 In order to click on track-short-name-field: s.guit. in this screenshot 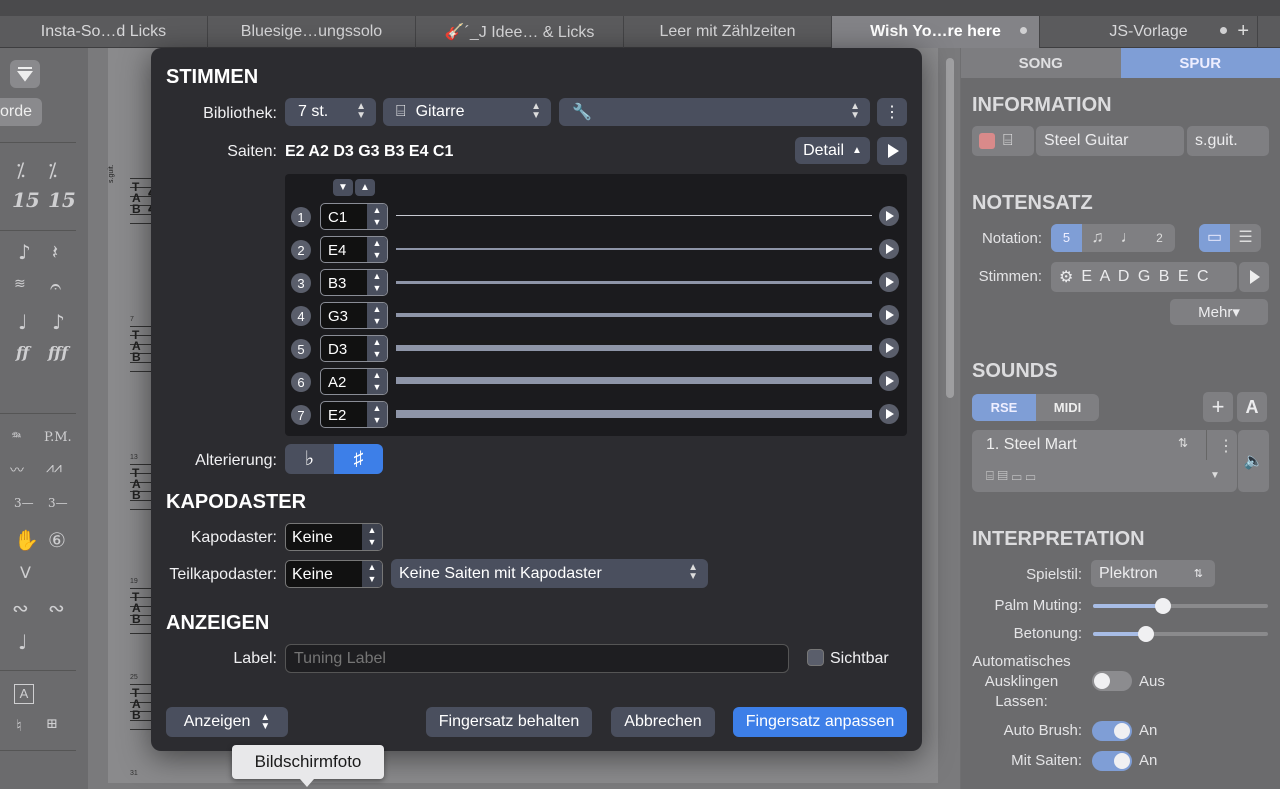, I will do `click(1228, 141)`.